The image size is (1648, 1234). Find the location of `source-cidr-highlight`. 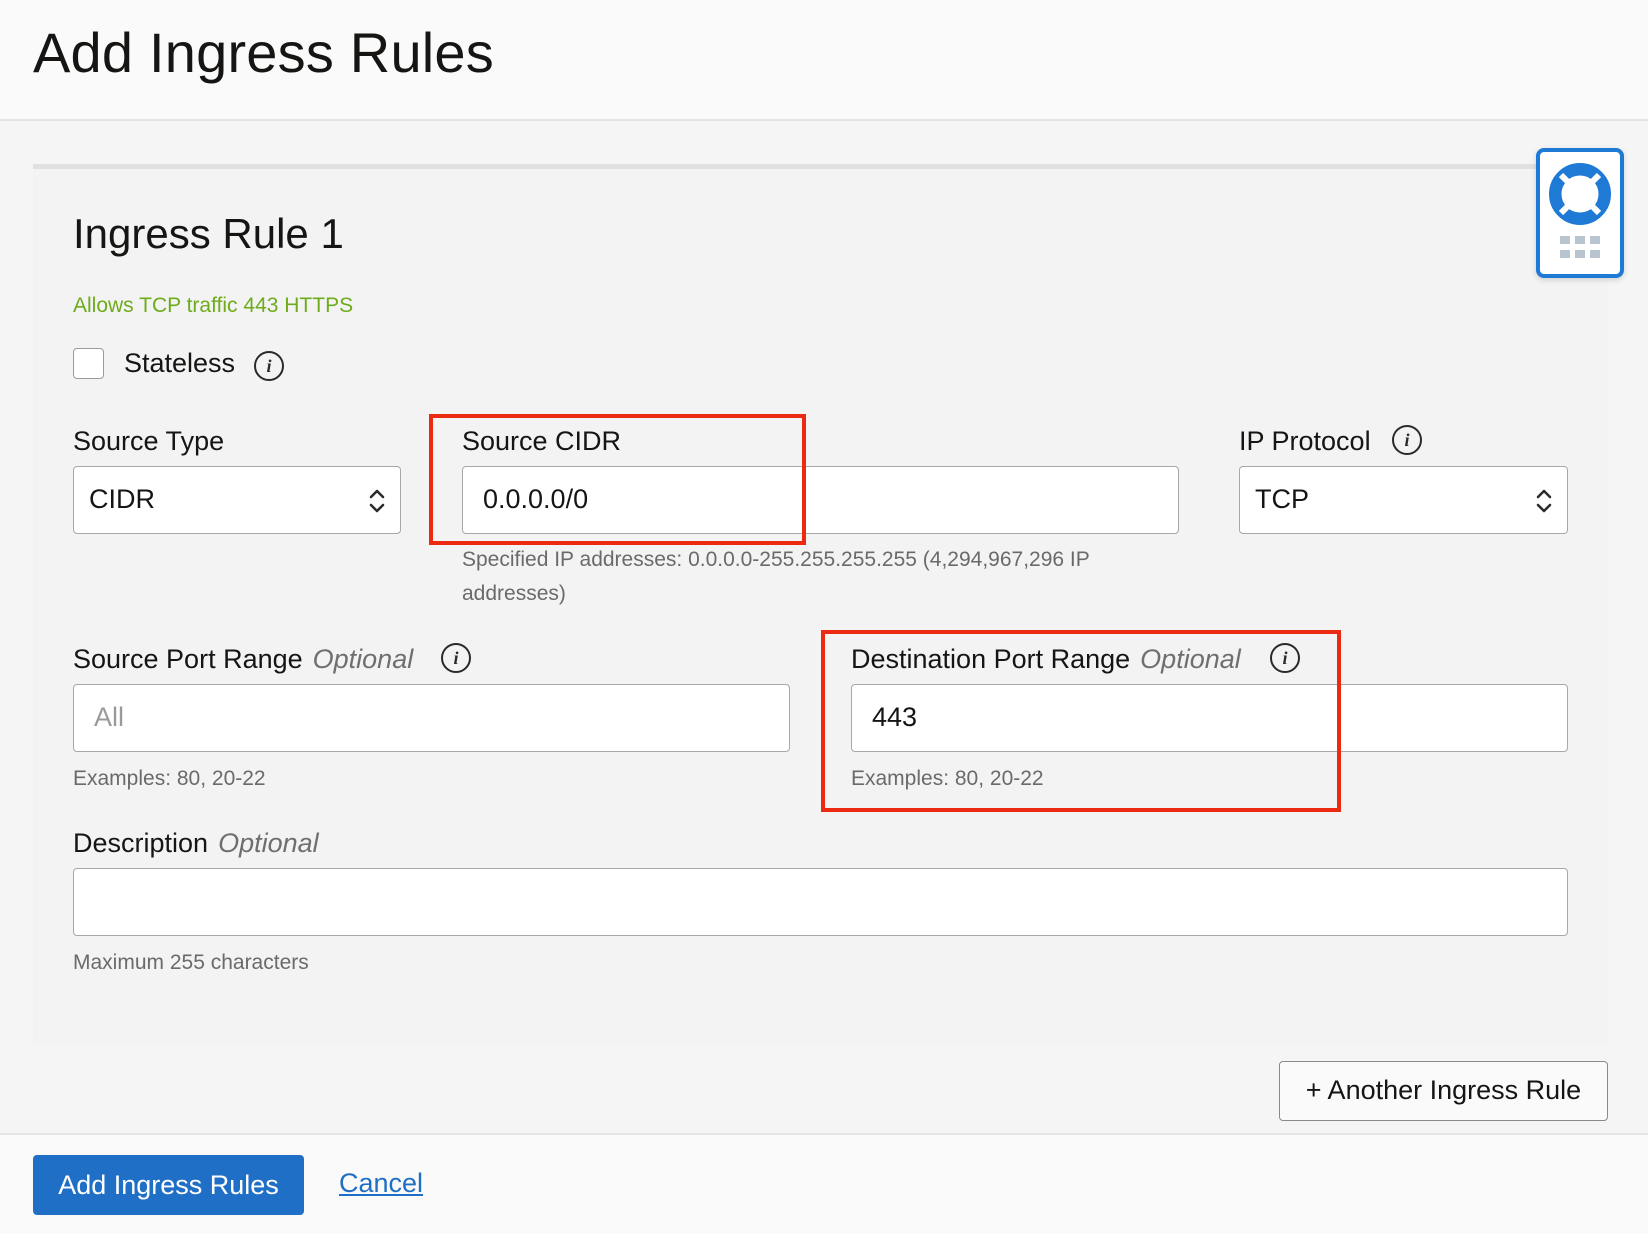

source-cidr-highlight is located at coordinates (617, 479).